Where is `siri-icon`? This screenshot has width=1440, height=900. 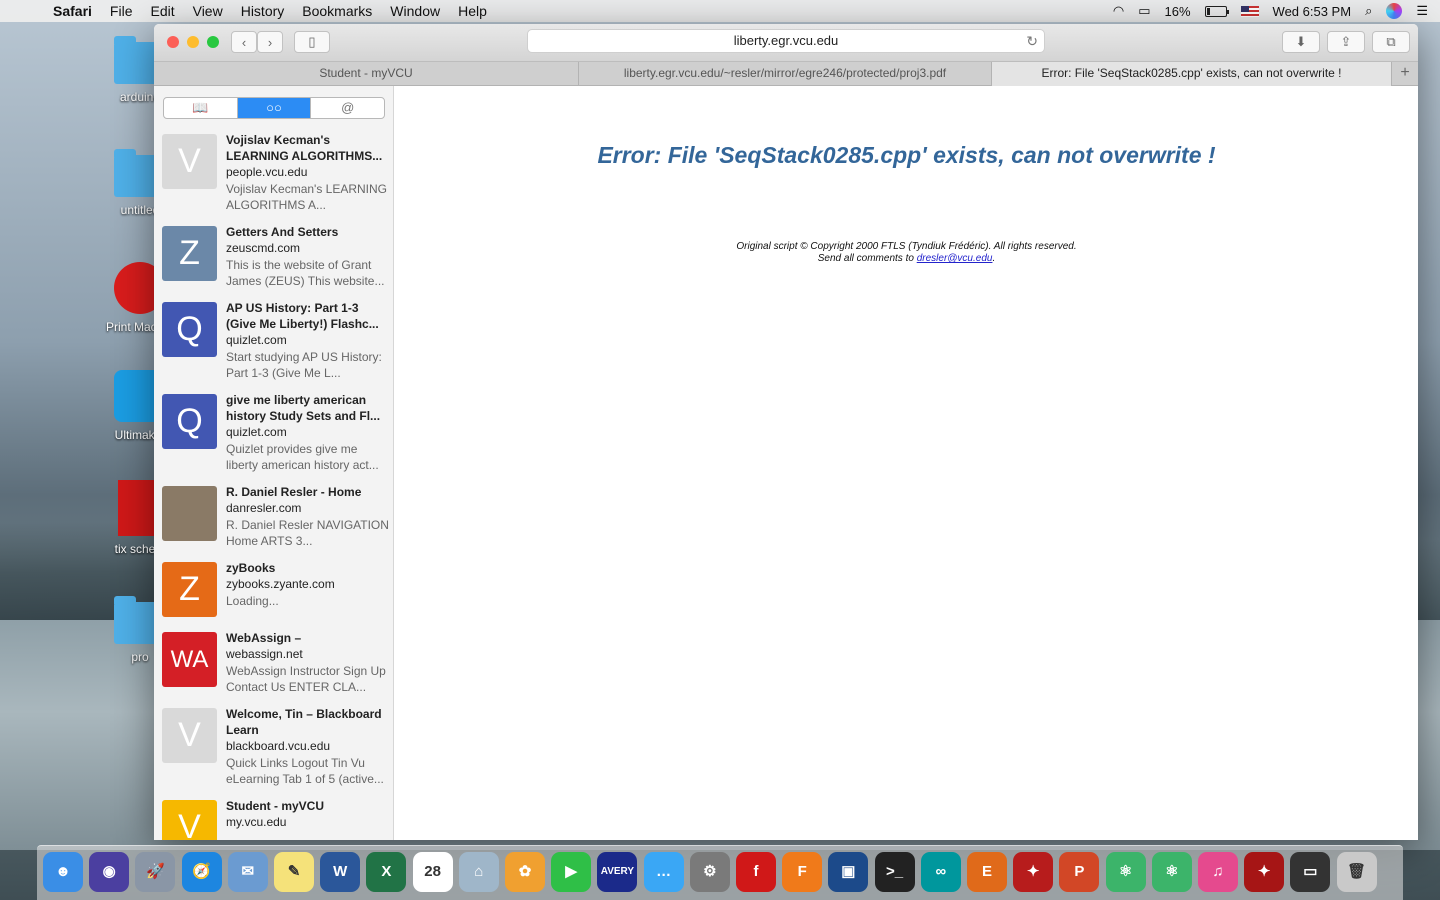 siri-icon is located at coordinates (1394, 11).